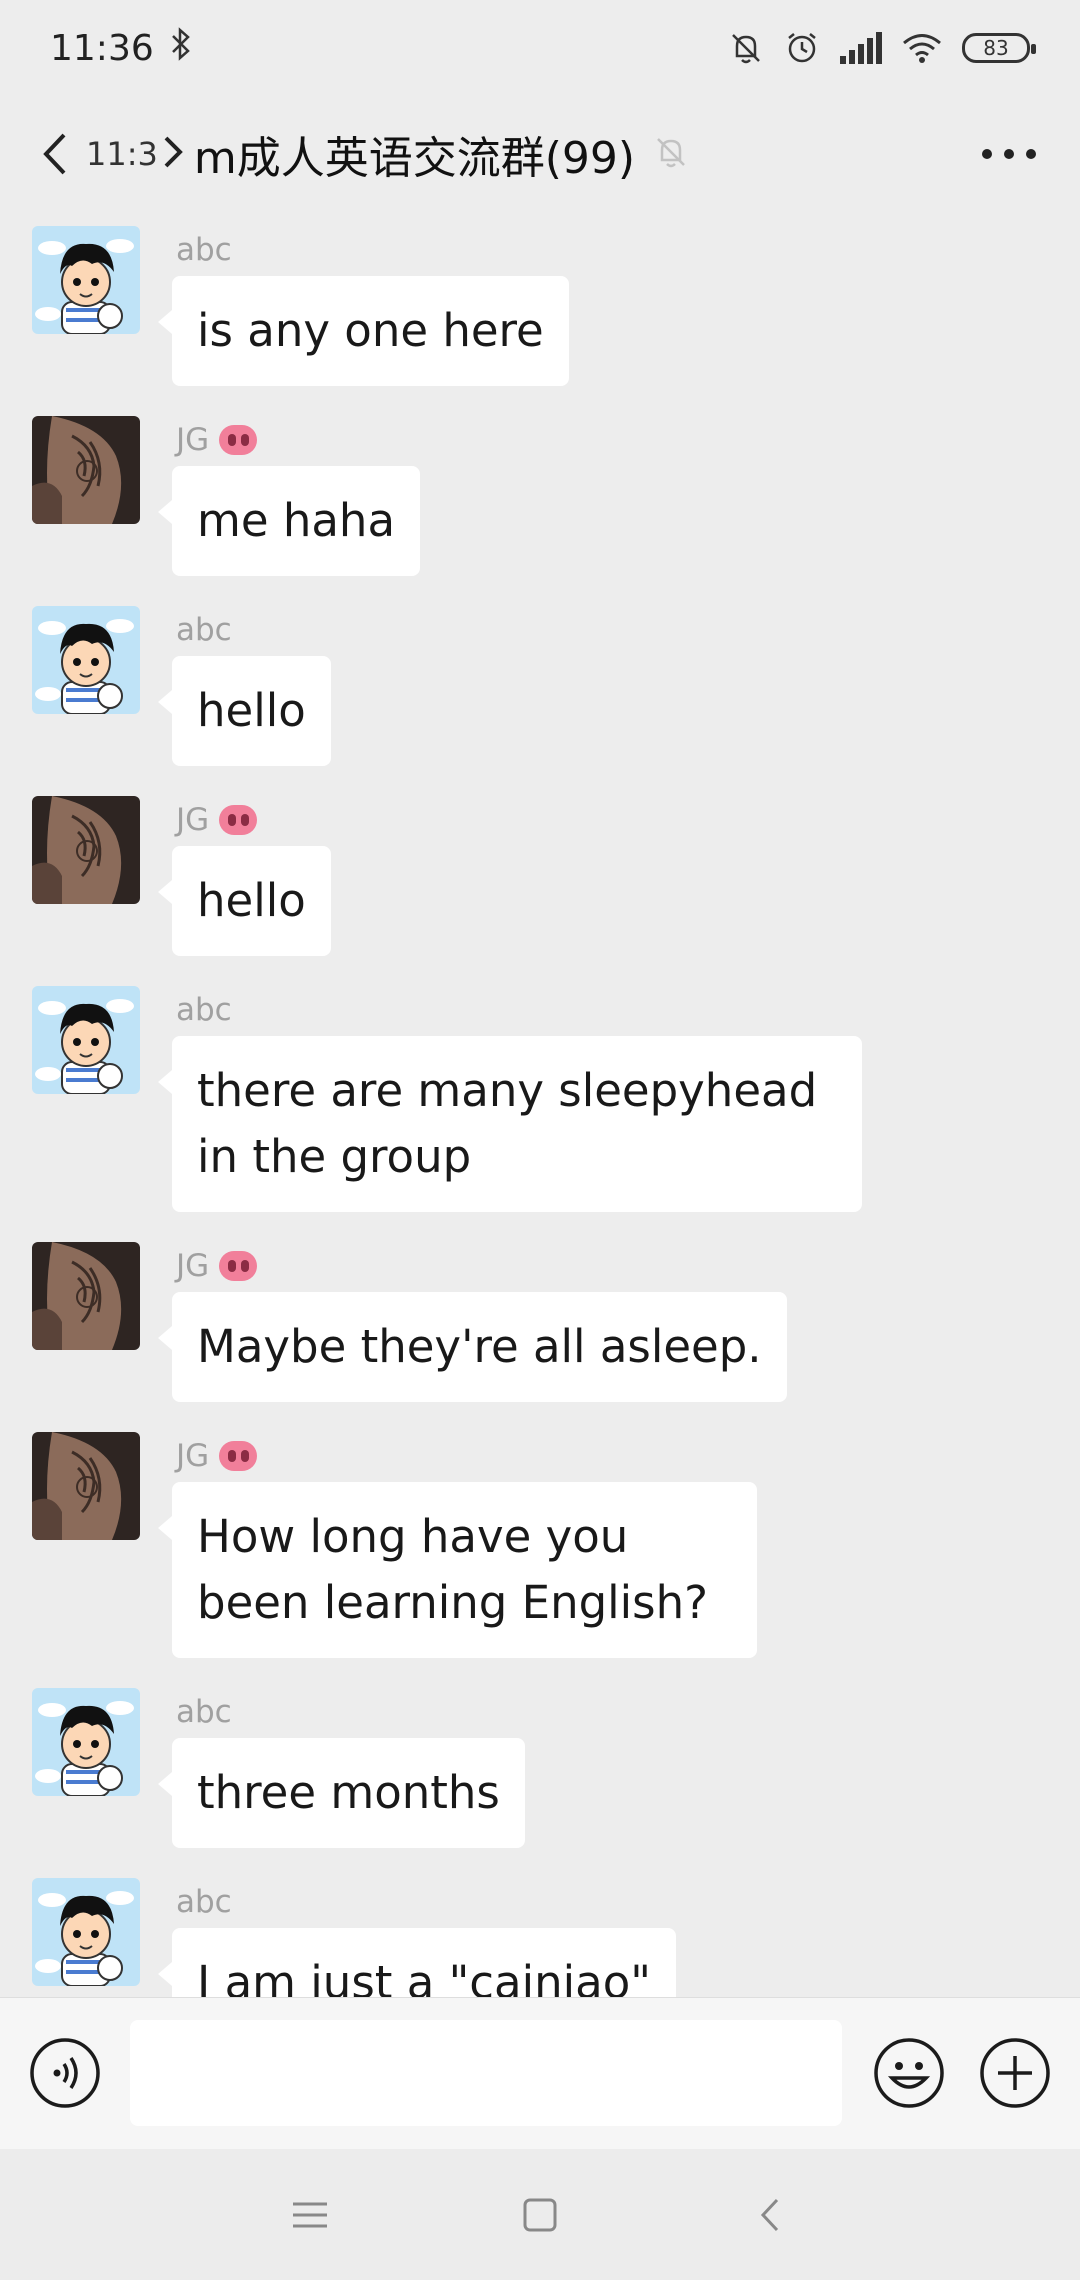  I want to click on back-button, so click(55, 154).